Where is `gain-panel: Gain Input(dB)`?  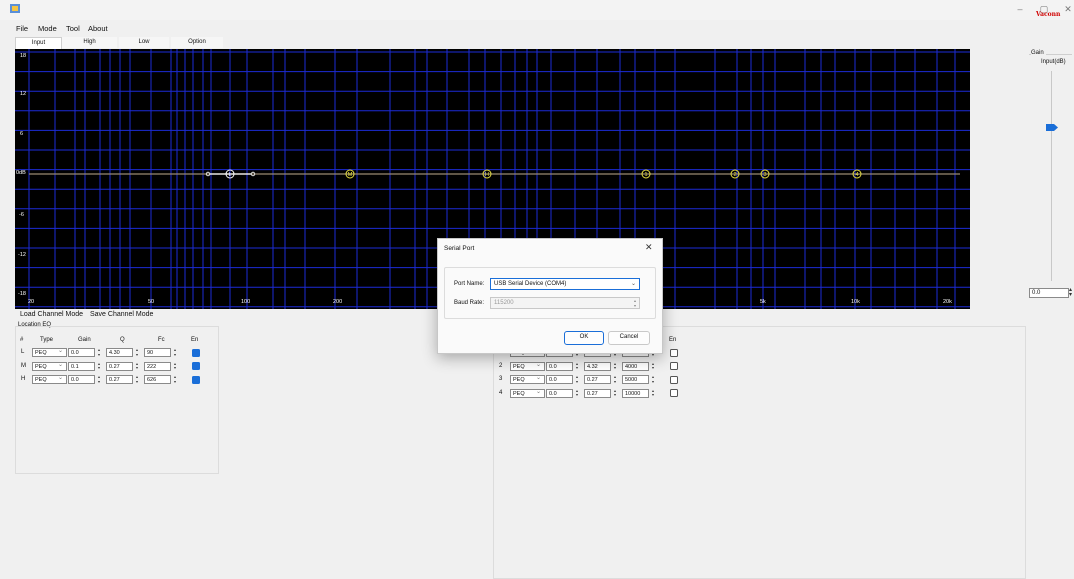 gain-panel: Gain Input(dB) is located at coordinates (1050, 166).